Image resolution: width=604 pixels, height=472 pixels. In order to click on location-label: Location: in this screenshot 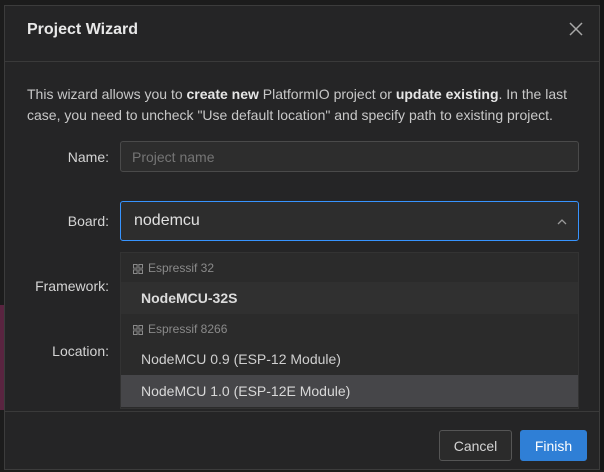, I will do `click(80, 351)`.